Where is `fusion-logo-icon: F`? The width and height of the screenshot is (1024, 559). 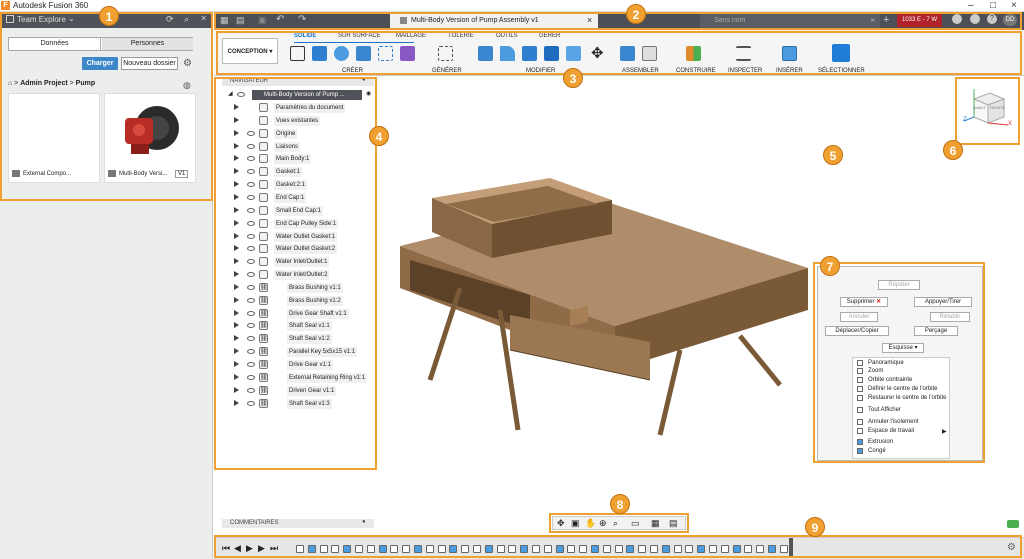
fusion-logo-icon: F is located at coordinates (5, 5).